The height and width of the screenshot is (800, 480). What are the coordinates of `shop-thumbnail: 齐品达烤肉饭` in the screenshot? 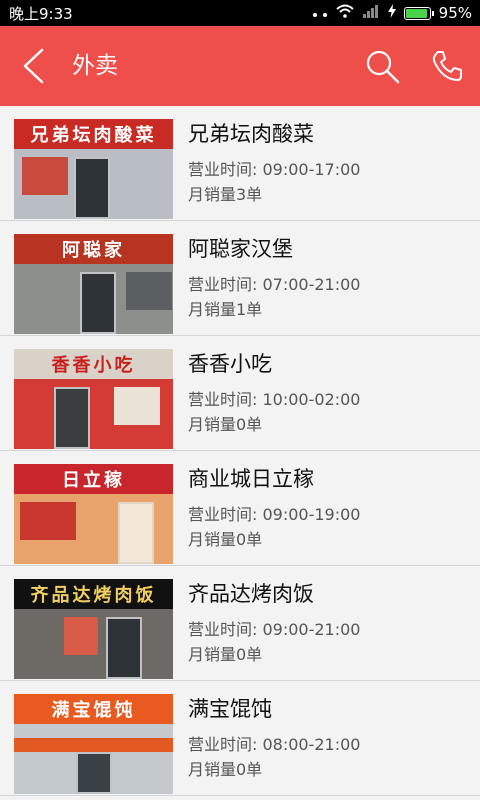 It's located at (93, 629).